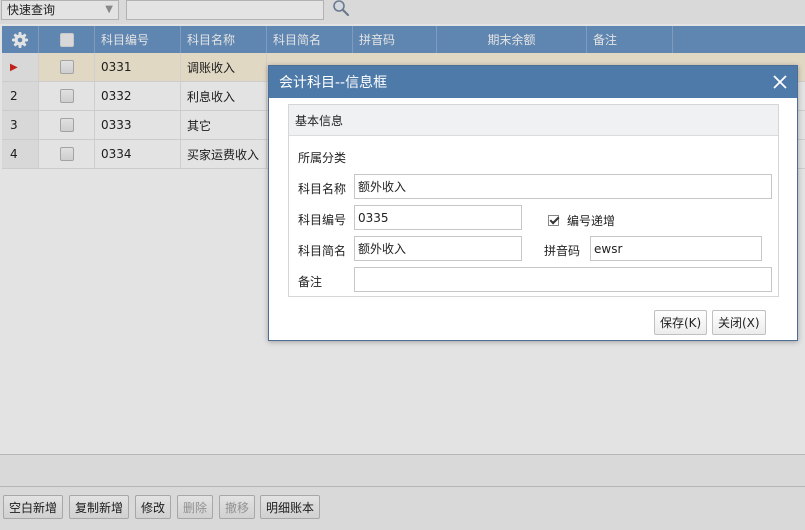 The image size is (805, 530). Describe the element at coordinates (322, 251) in the screenshot. I see `short-name-label: 科目简名` at that location.